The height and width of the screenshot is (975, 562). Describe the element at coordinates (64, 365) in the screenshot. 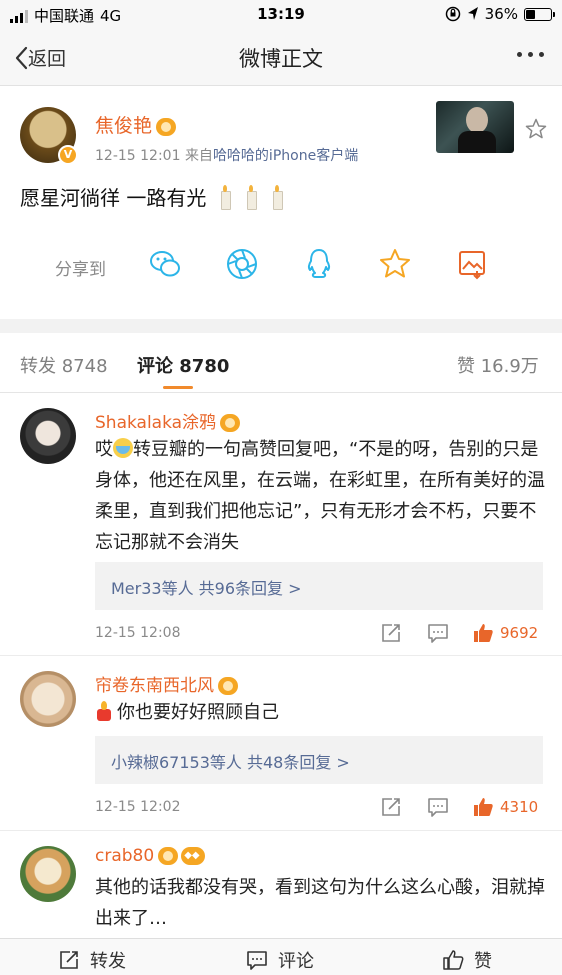

I see `tab-repost: 转发 8748` at that location.